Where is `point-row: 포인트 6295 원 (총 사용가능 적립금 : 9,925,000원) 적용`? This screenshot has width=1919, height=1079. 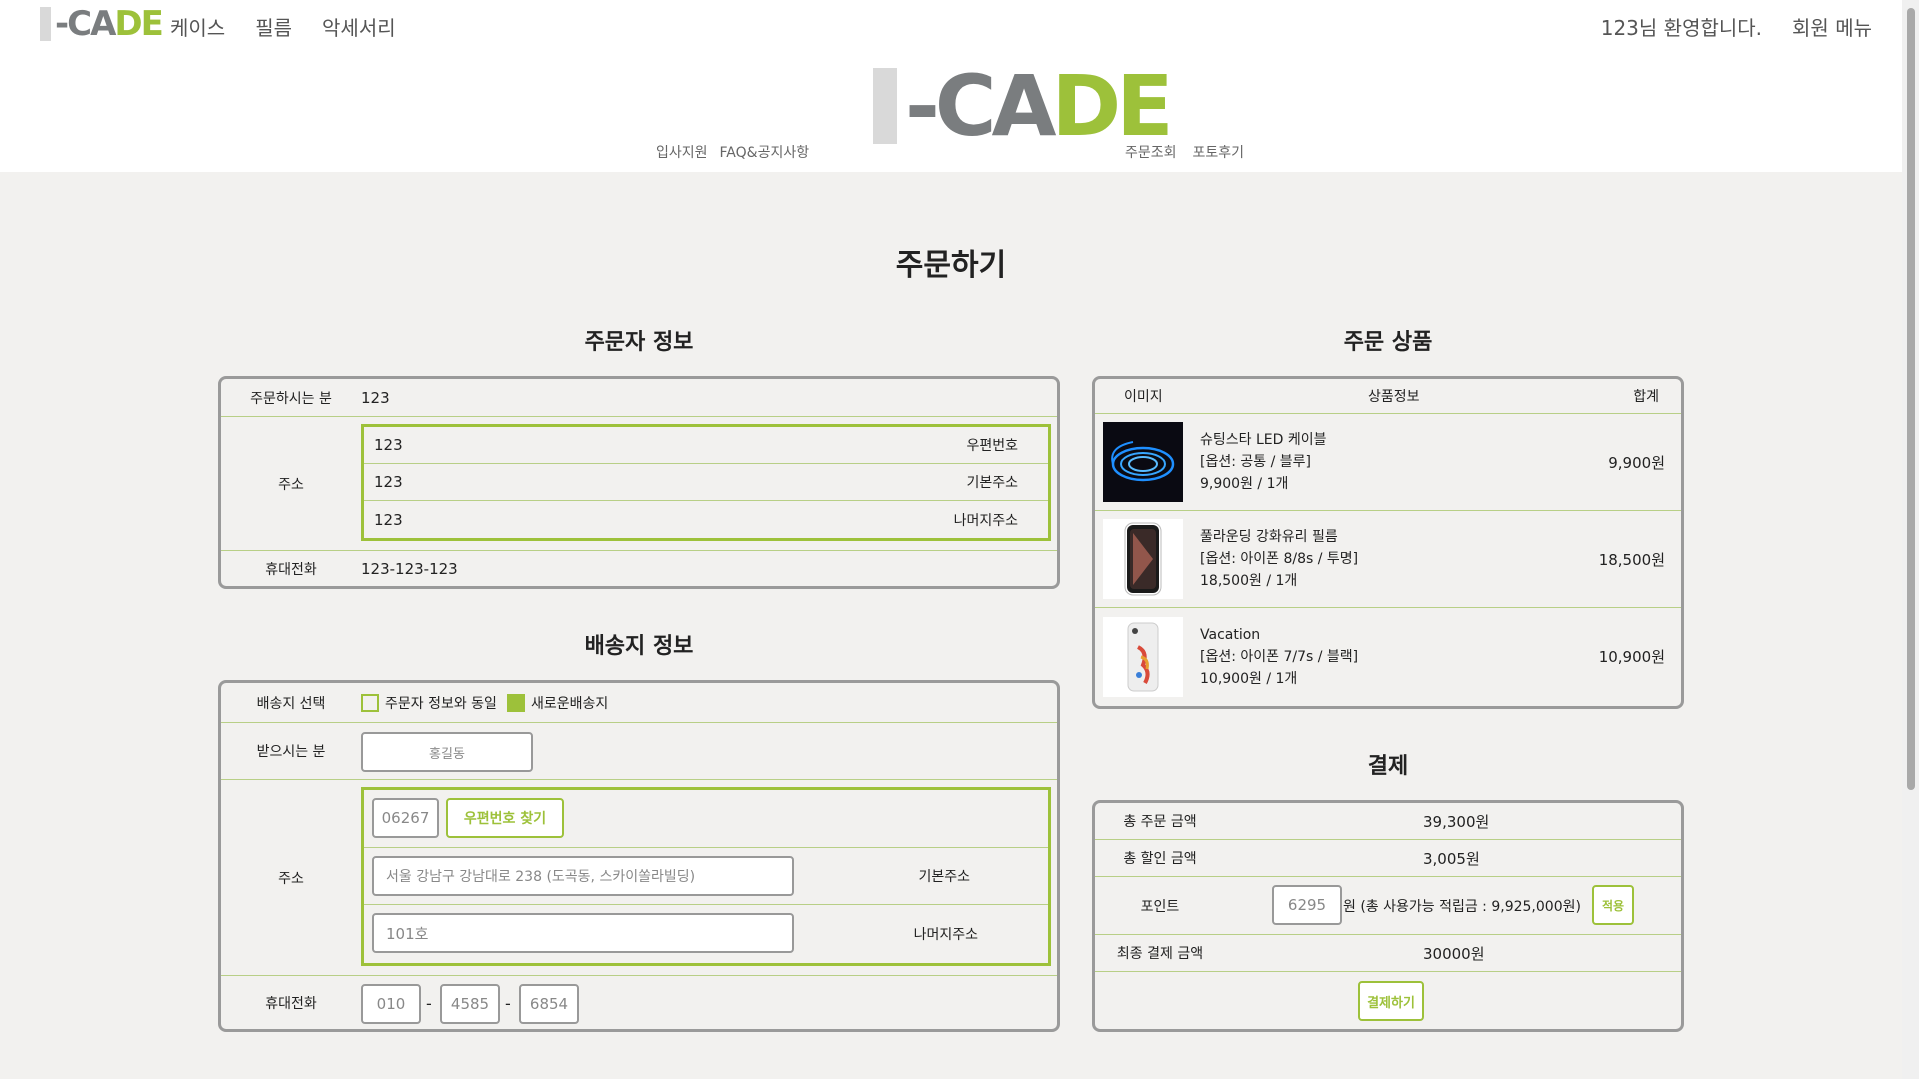 point-row: 포인트 6295 원 (총 사용가능 적립금 : 9,925,000원) 적용 is located at coordinates (1388, 906).